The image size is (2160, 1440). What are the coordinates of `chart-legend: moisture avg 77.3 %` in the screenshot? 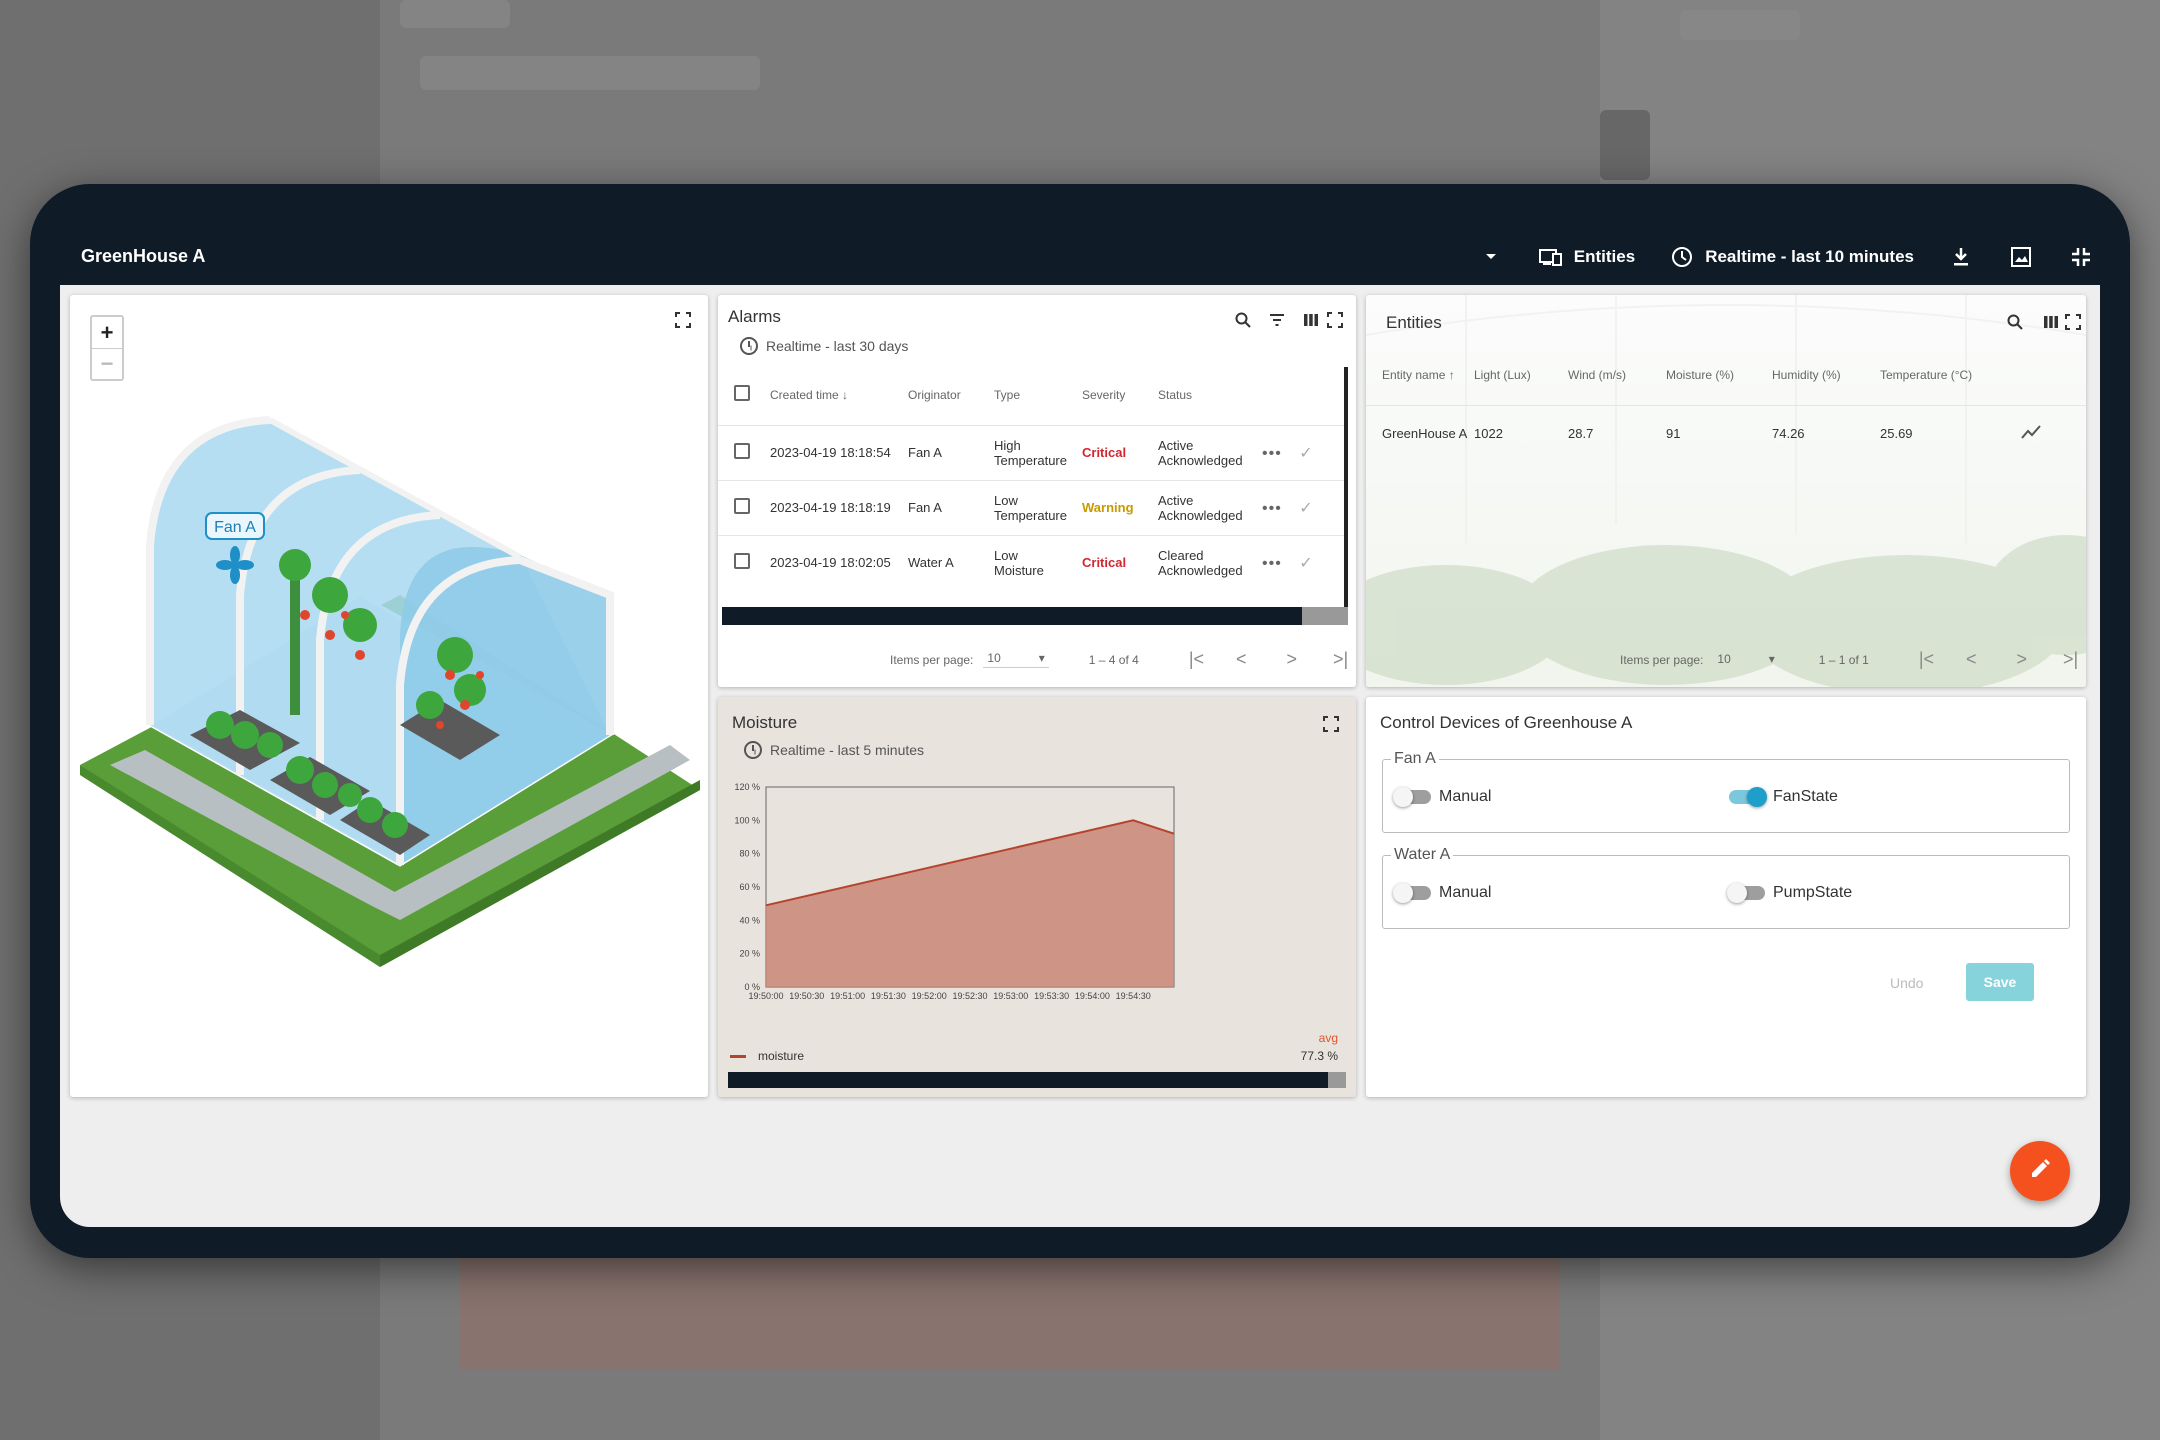 It's located at (1040, 1049).